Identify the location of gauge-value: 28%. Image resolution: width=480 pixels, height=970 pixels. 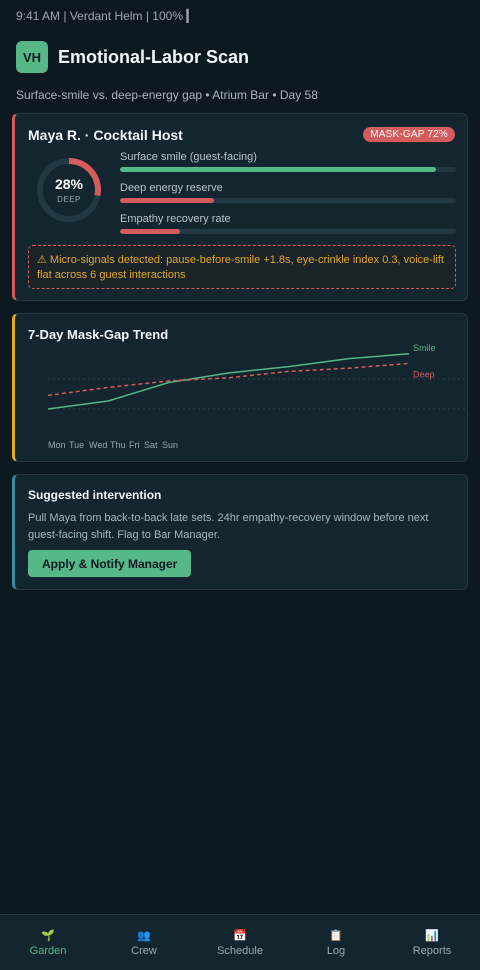
(69, 184).